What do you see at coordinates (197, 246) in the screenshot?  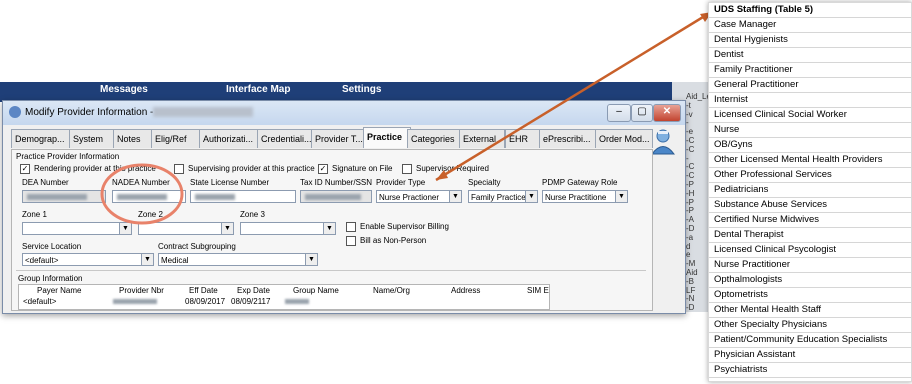 I see `contract-subgrouping-label: Contract Subgrouping` at bounding box center [197, 246].